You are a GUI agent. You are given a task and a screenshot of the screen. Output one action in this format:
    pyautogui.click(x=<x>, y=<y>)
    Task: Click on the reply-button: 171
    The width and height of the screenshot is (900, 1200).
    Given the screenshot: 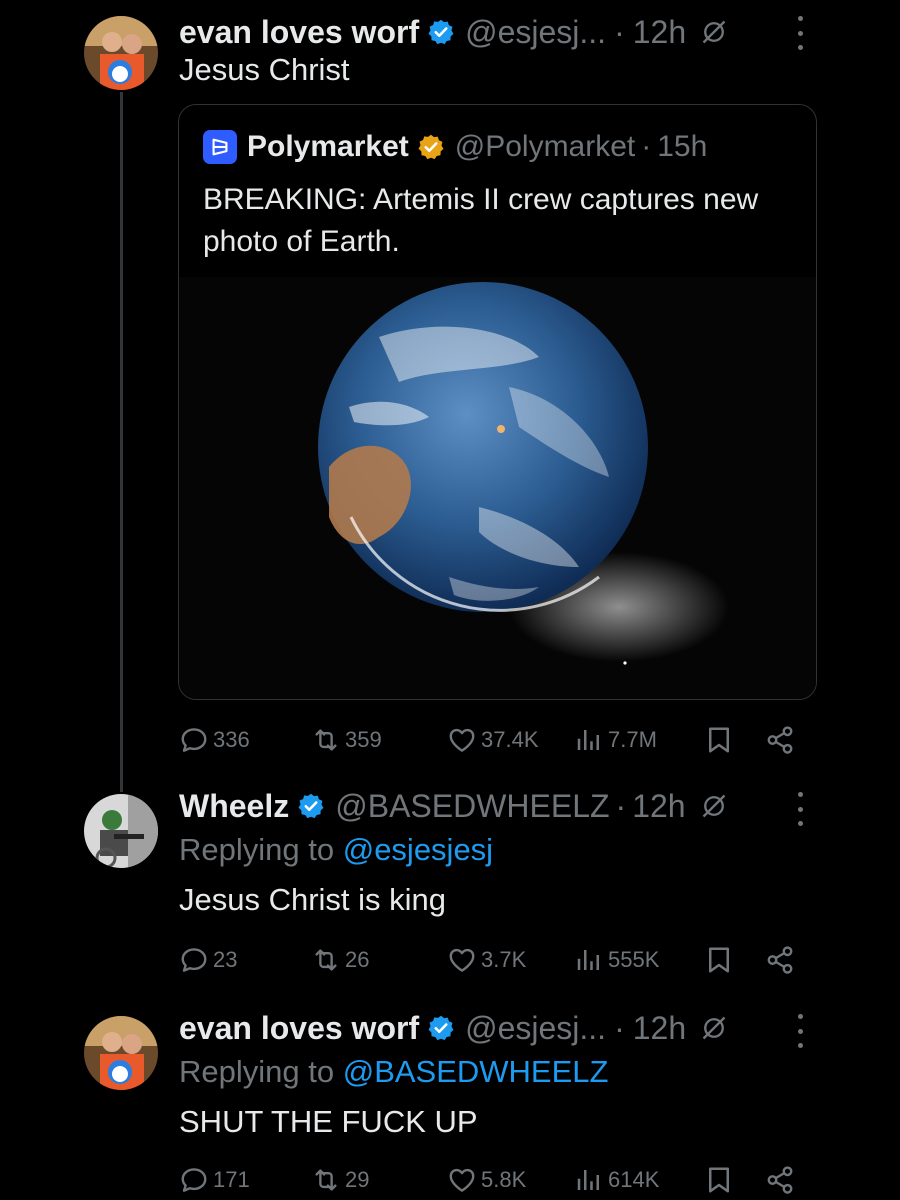 What is the action you would take?
    pyautogui.click(x=214, y=1180)
    